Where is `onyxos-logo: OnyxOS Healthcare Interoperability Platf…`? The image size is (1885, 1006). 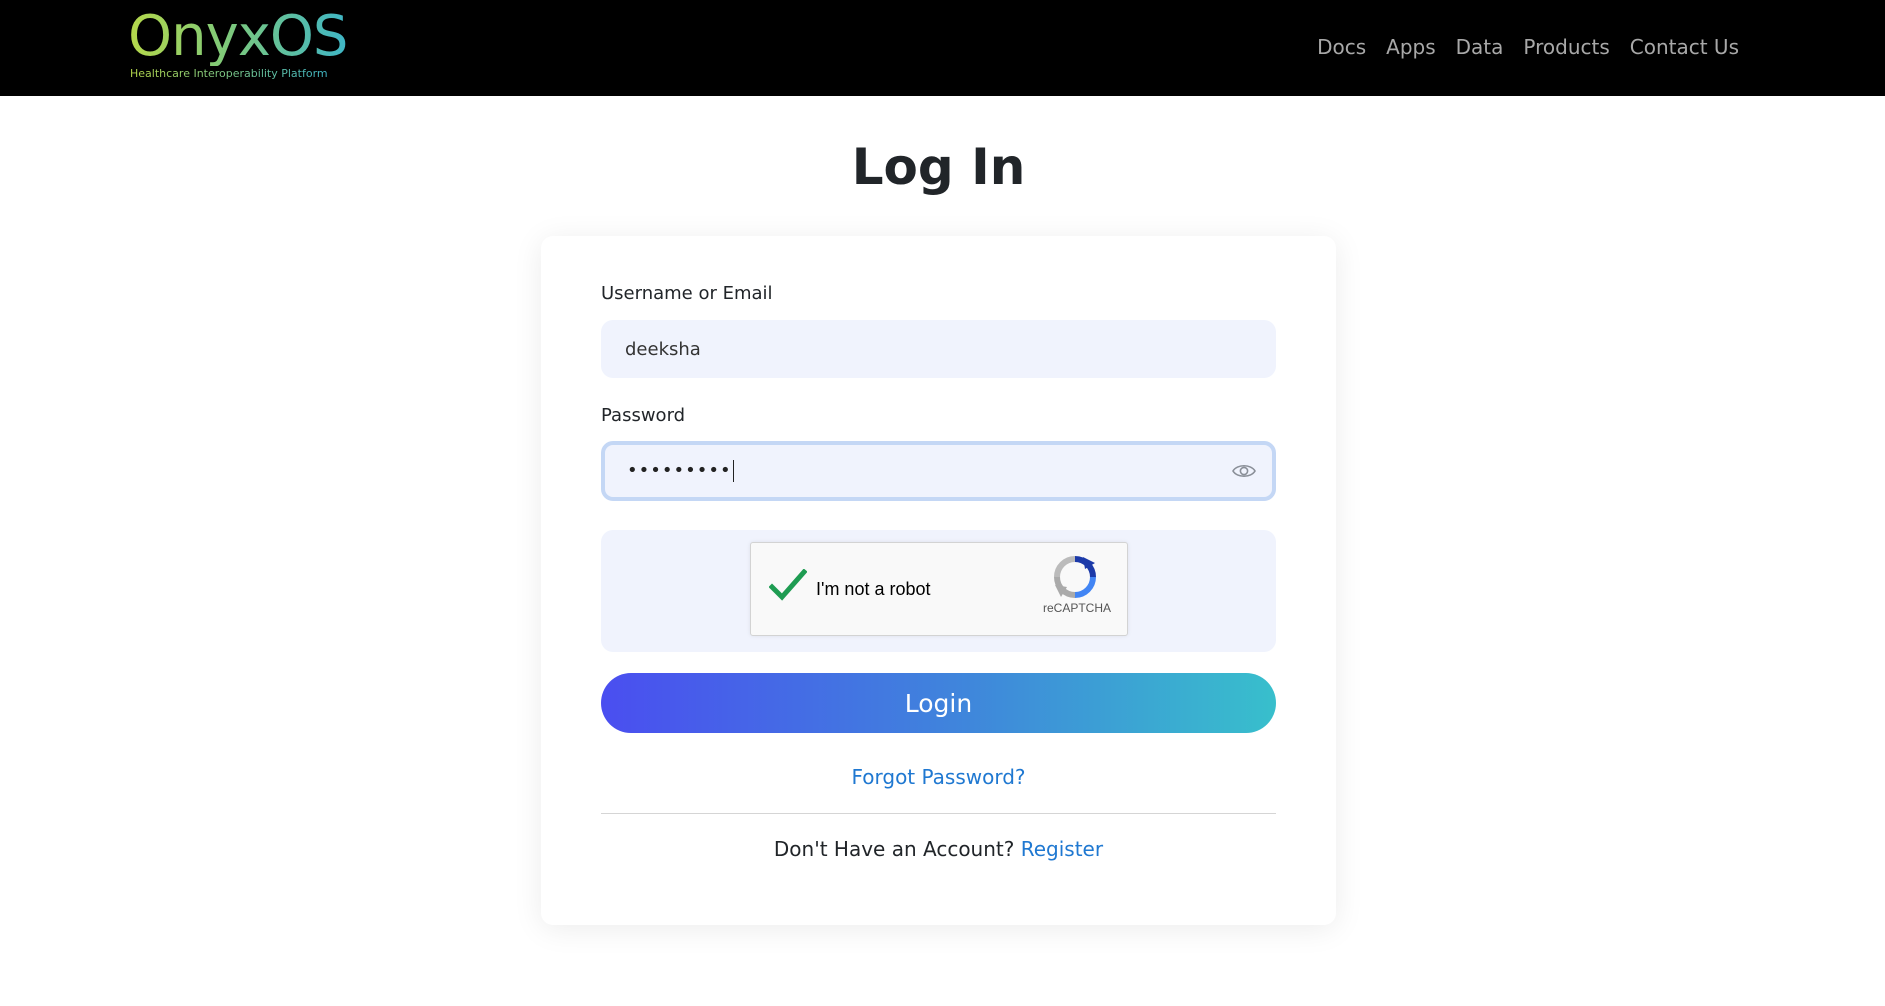
onyxos-logo: OnyxOS Healthcare Interoperability Platf… is located at coordinates (238, 48).